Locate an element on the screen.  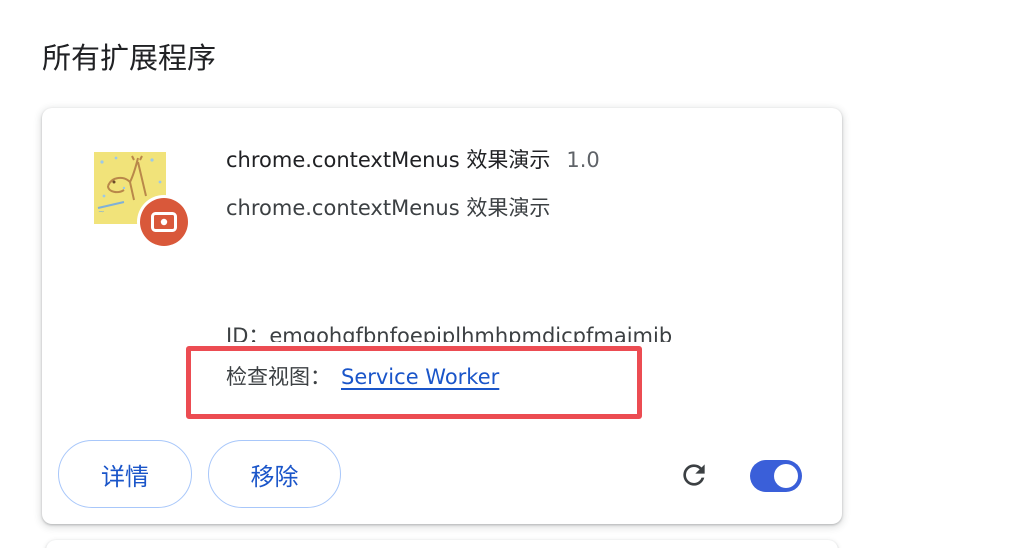
section-title: 所有扩展程序 is located at coordinates (129, 58).